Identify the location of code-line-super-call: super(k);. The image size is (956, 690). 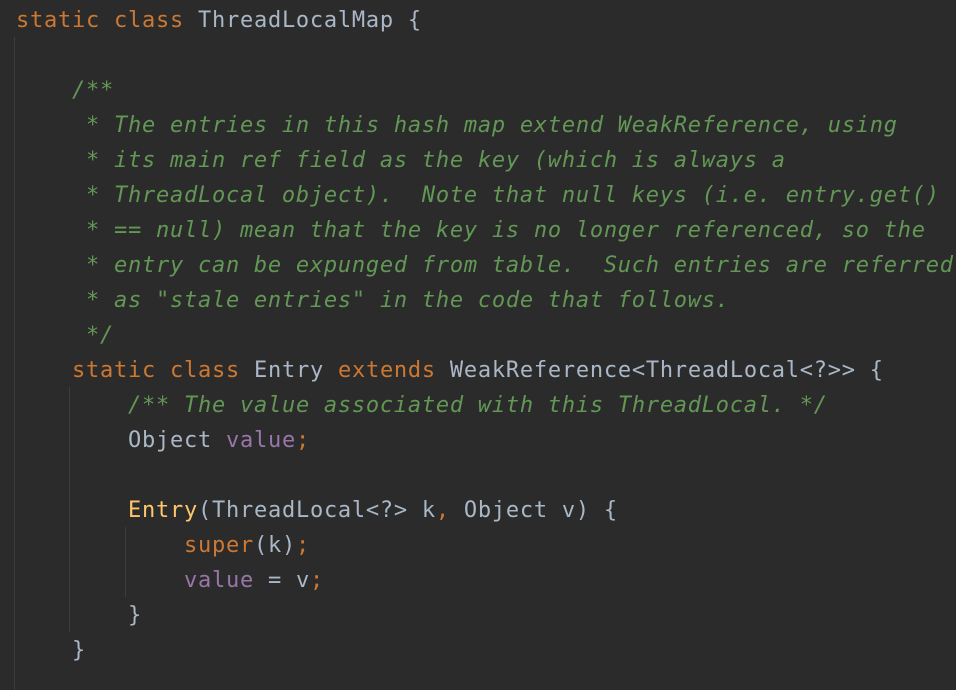
(247, 545).